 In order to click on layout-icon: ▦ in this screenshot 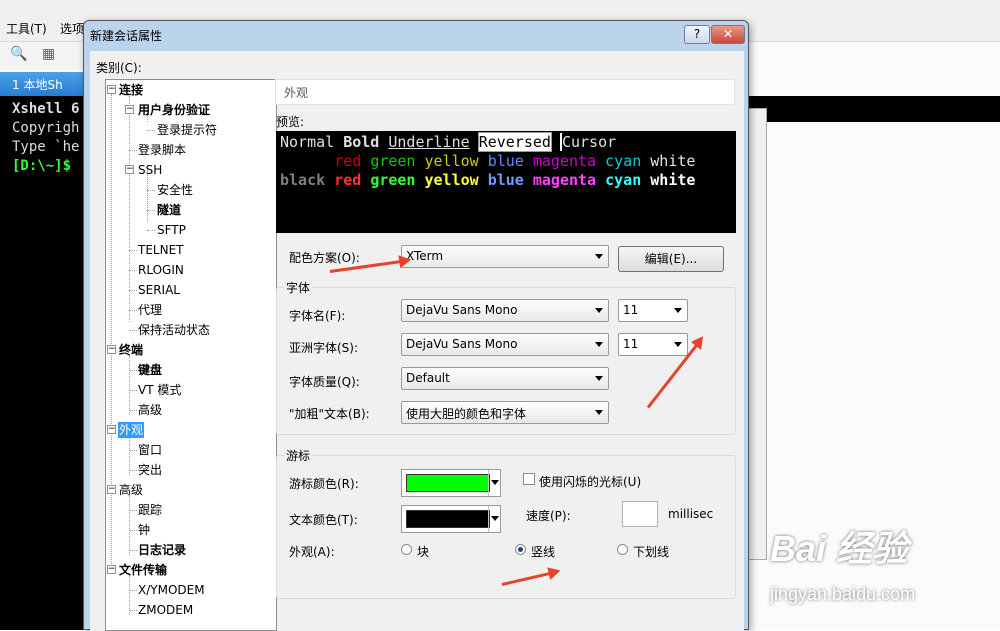, I will do `click(48, 54)`.